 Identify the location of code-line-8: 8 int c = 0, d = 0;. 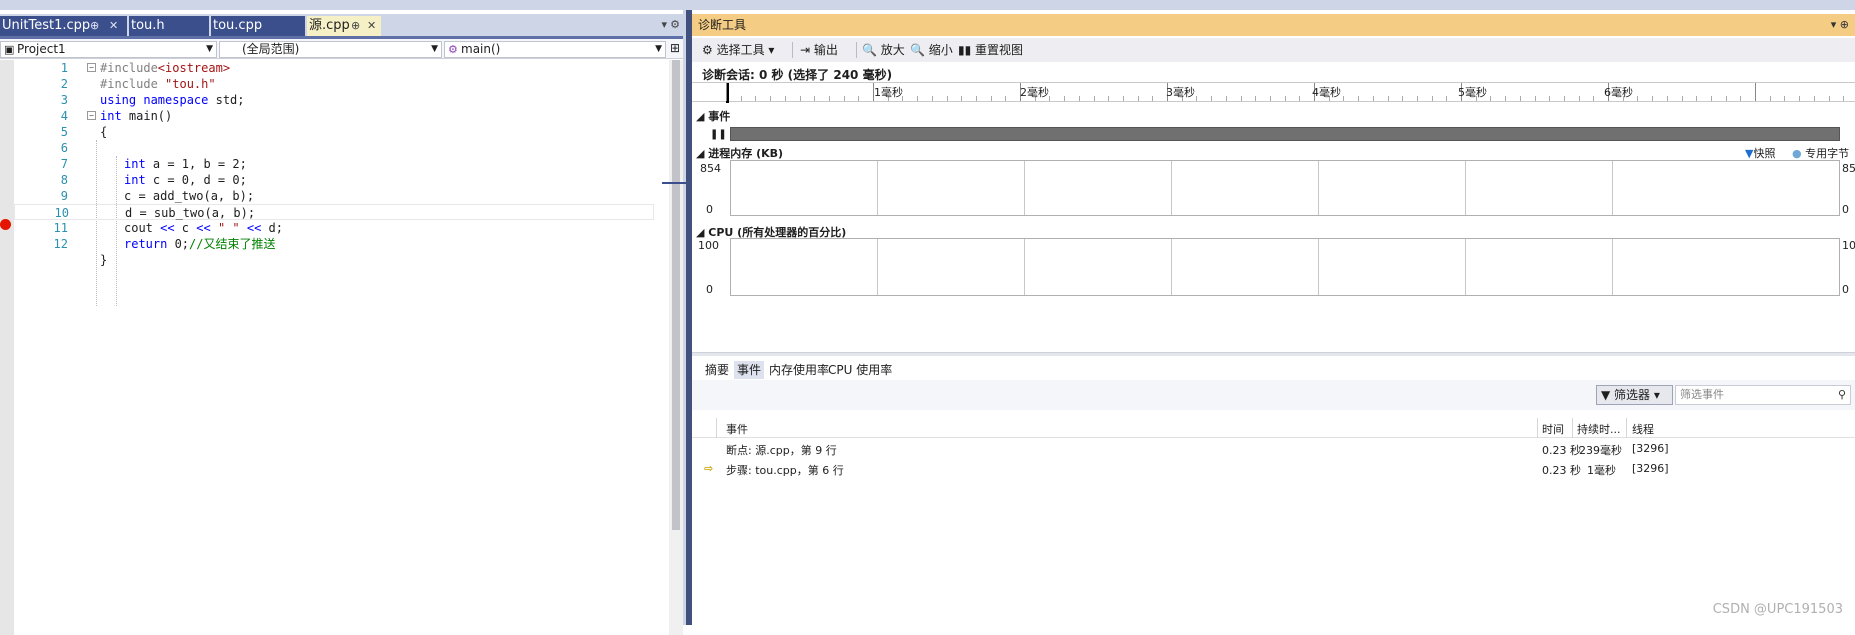
(334, 180).